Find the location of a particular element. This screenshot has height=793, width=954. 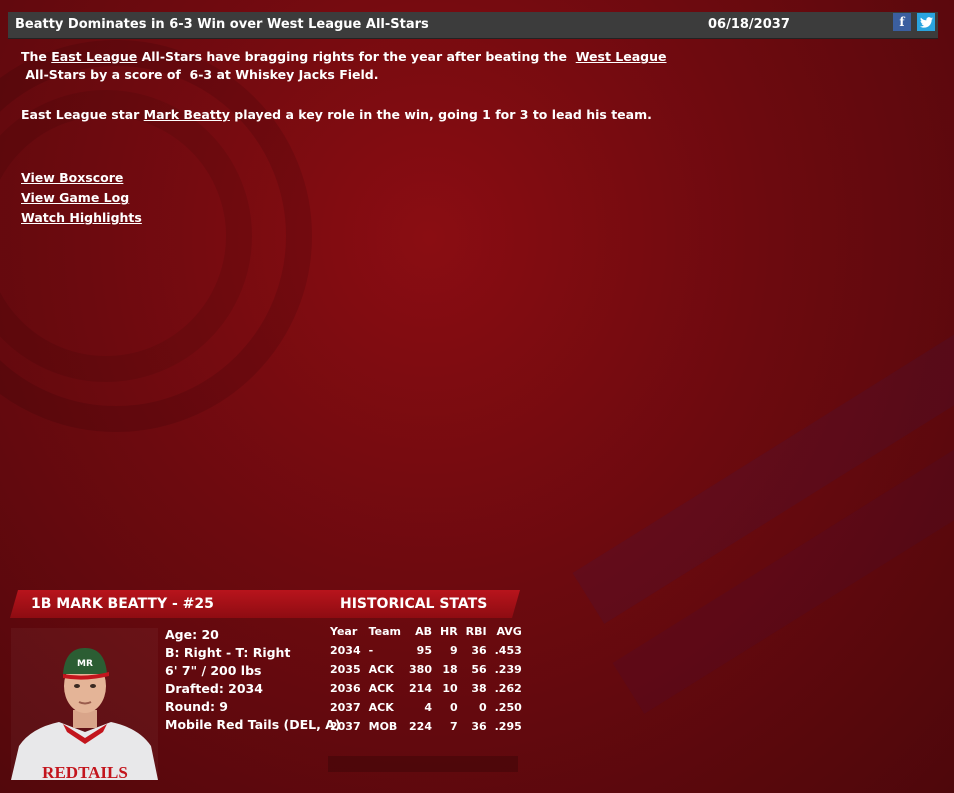

historical-stats-title: HISTORICAL STATS is located at coordinates (414, 604).